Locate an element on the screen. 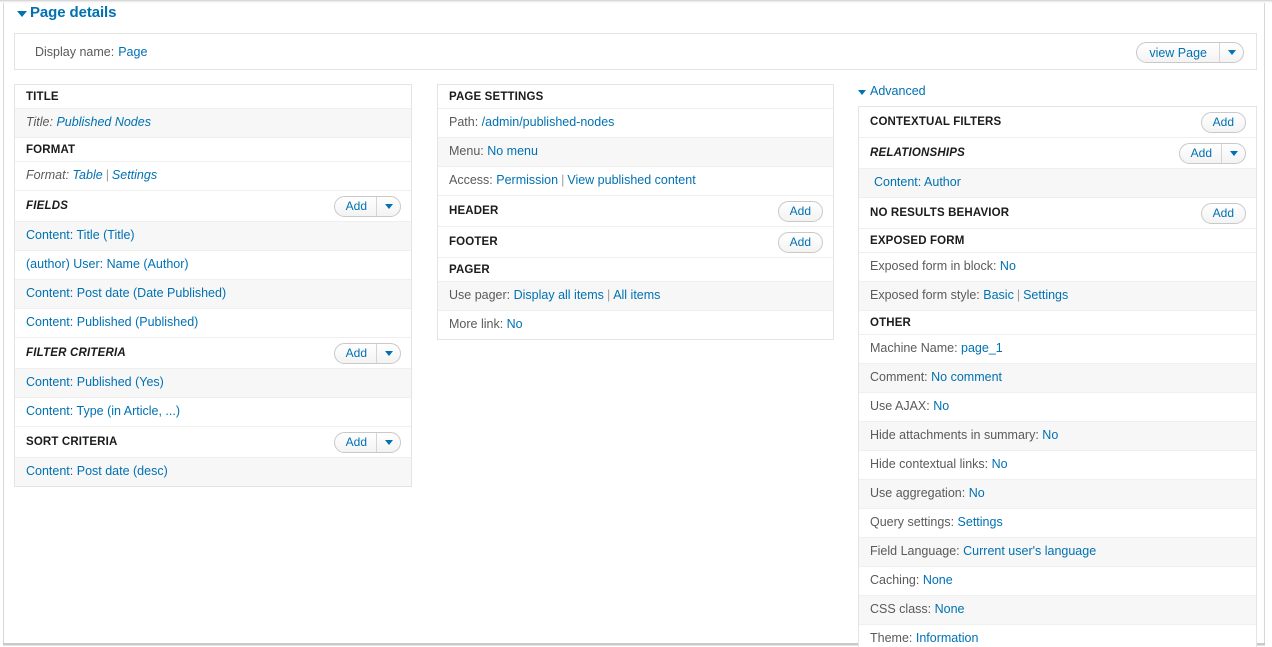 The height and width of the screenshot is (647, 1272). setting-label: Field Language: is located at coordinates (917, 551).